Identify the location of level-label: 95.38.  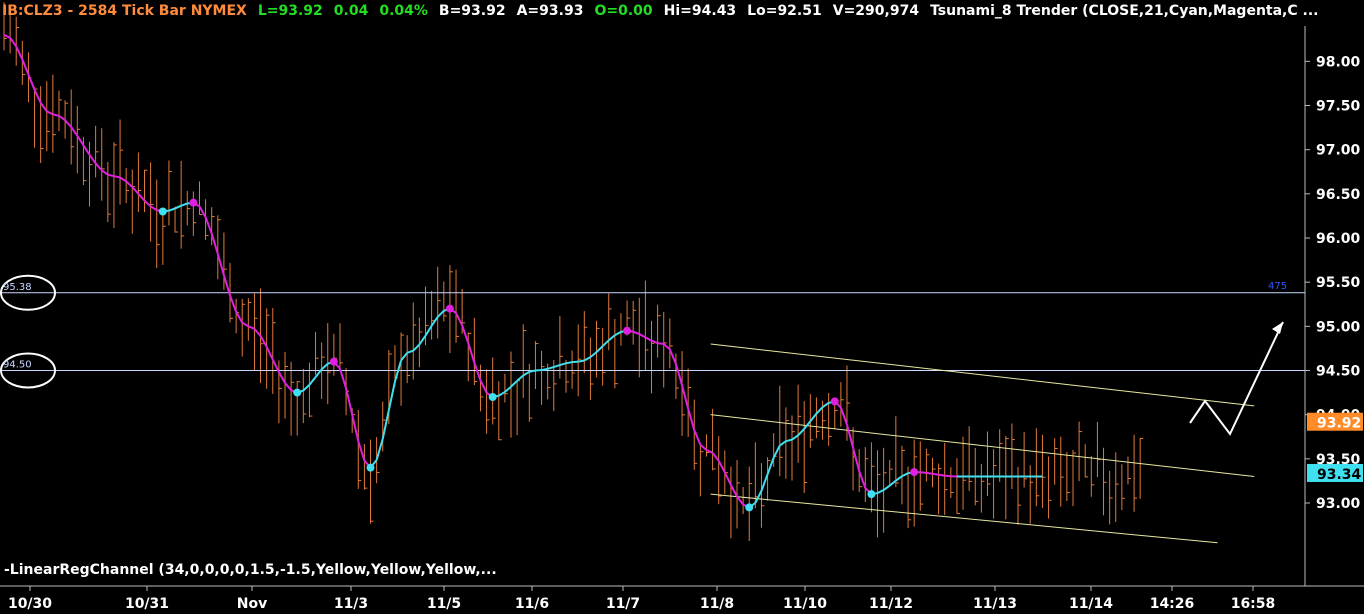
(17, 287).